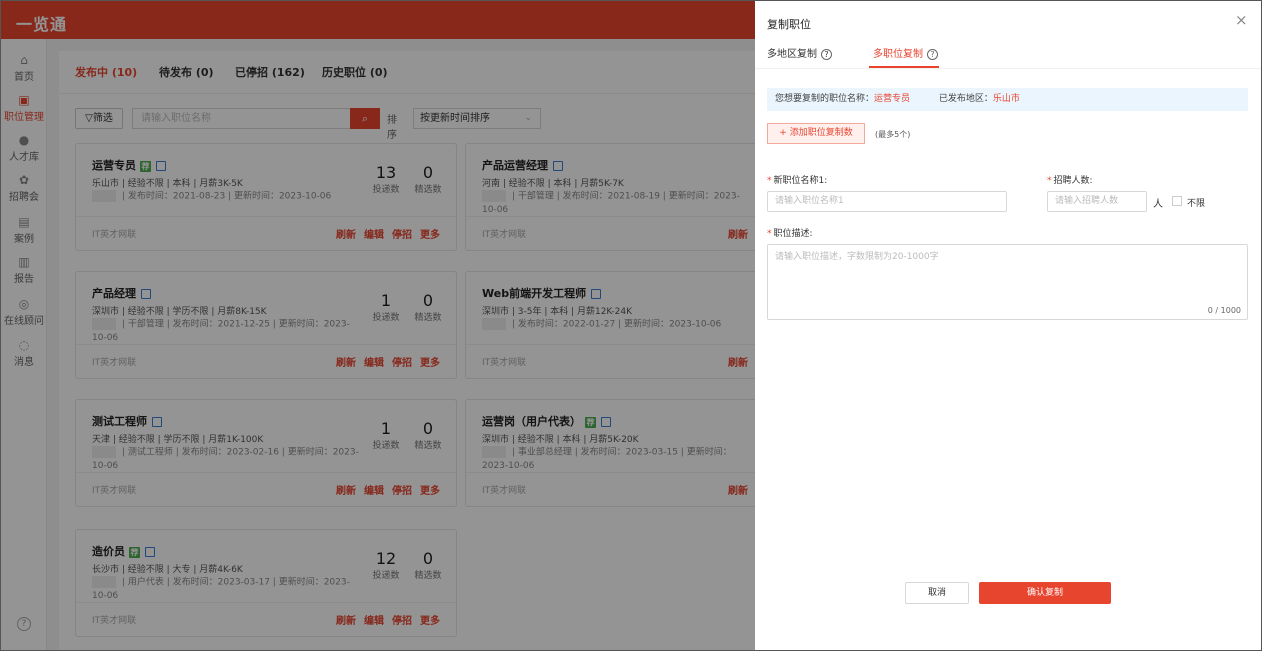 This screenshot has height=651, width=1262. What do you see at coordinates (790, 234) in the screenshot?
I see `job-desc-label: * 职位描述:` at bounding box center [790, 234].